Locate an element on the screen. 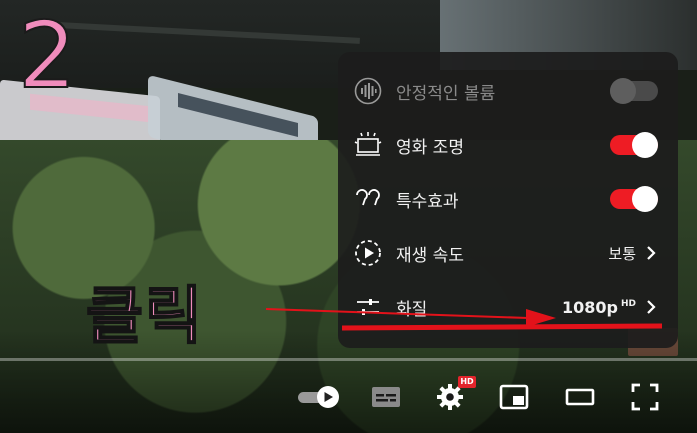 The image size is (697, 433). menu-item-label: 재생 속도 is located at coordinates (430, 255).